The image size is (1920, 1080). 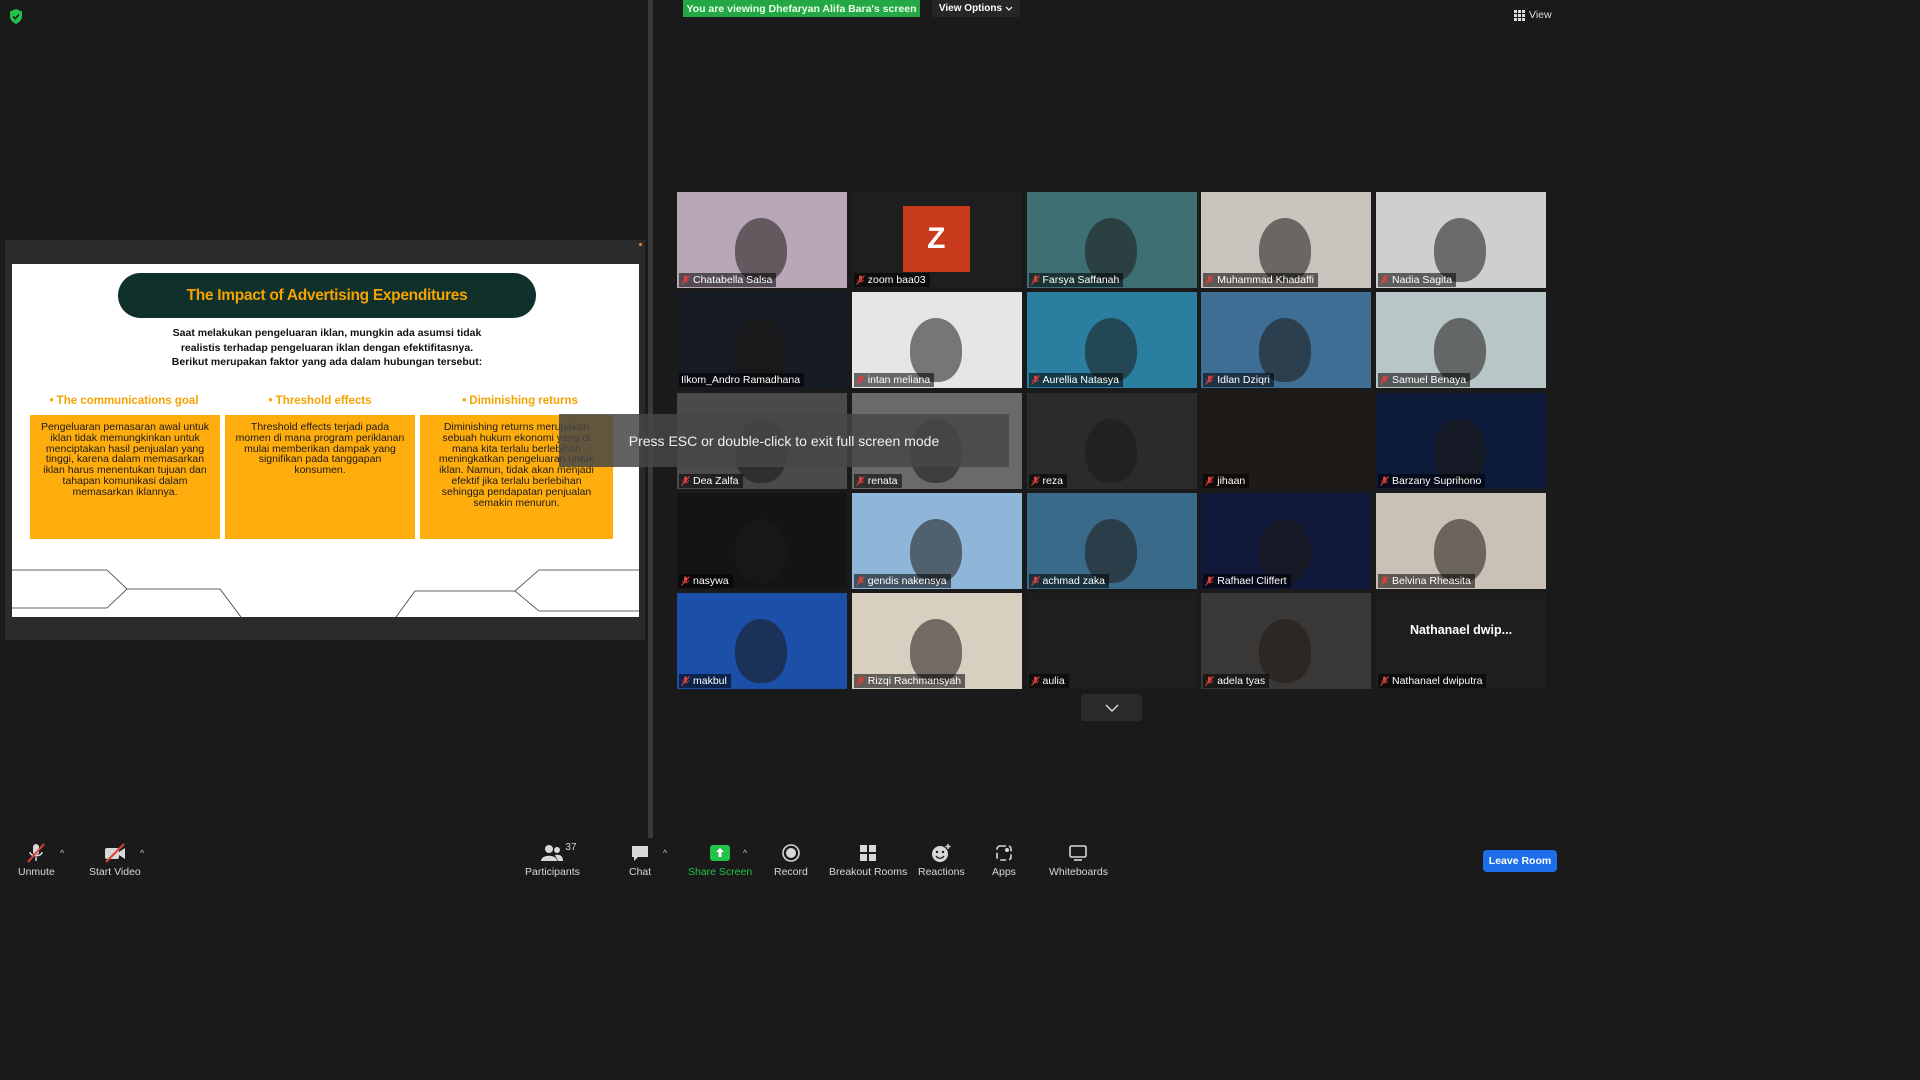 I want to click on reactions-button: Reactions, so click(x=941, y=860).